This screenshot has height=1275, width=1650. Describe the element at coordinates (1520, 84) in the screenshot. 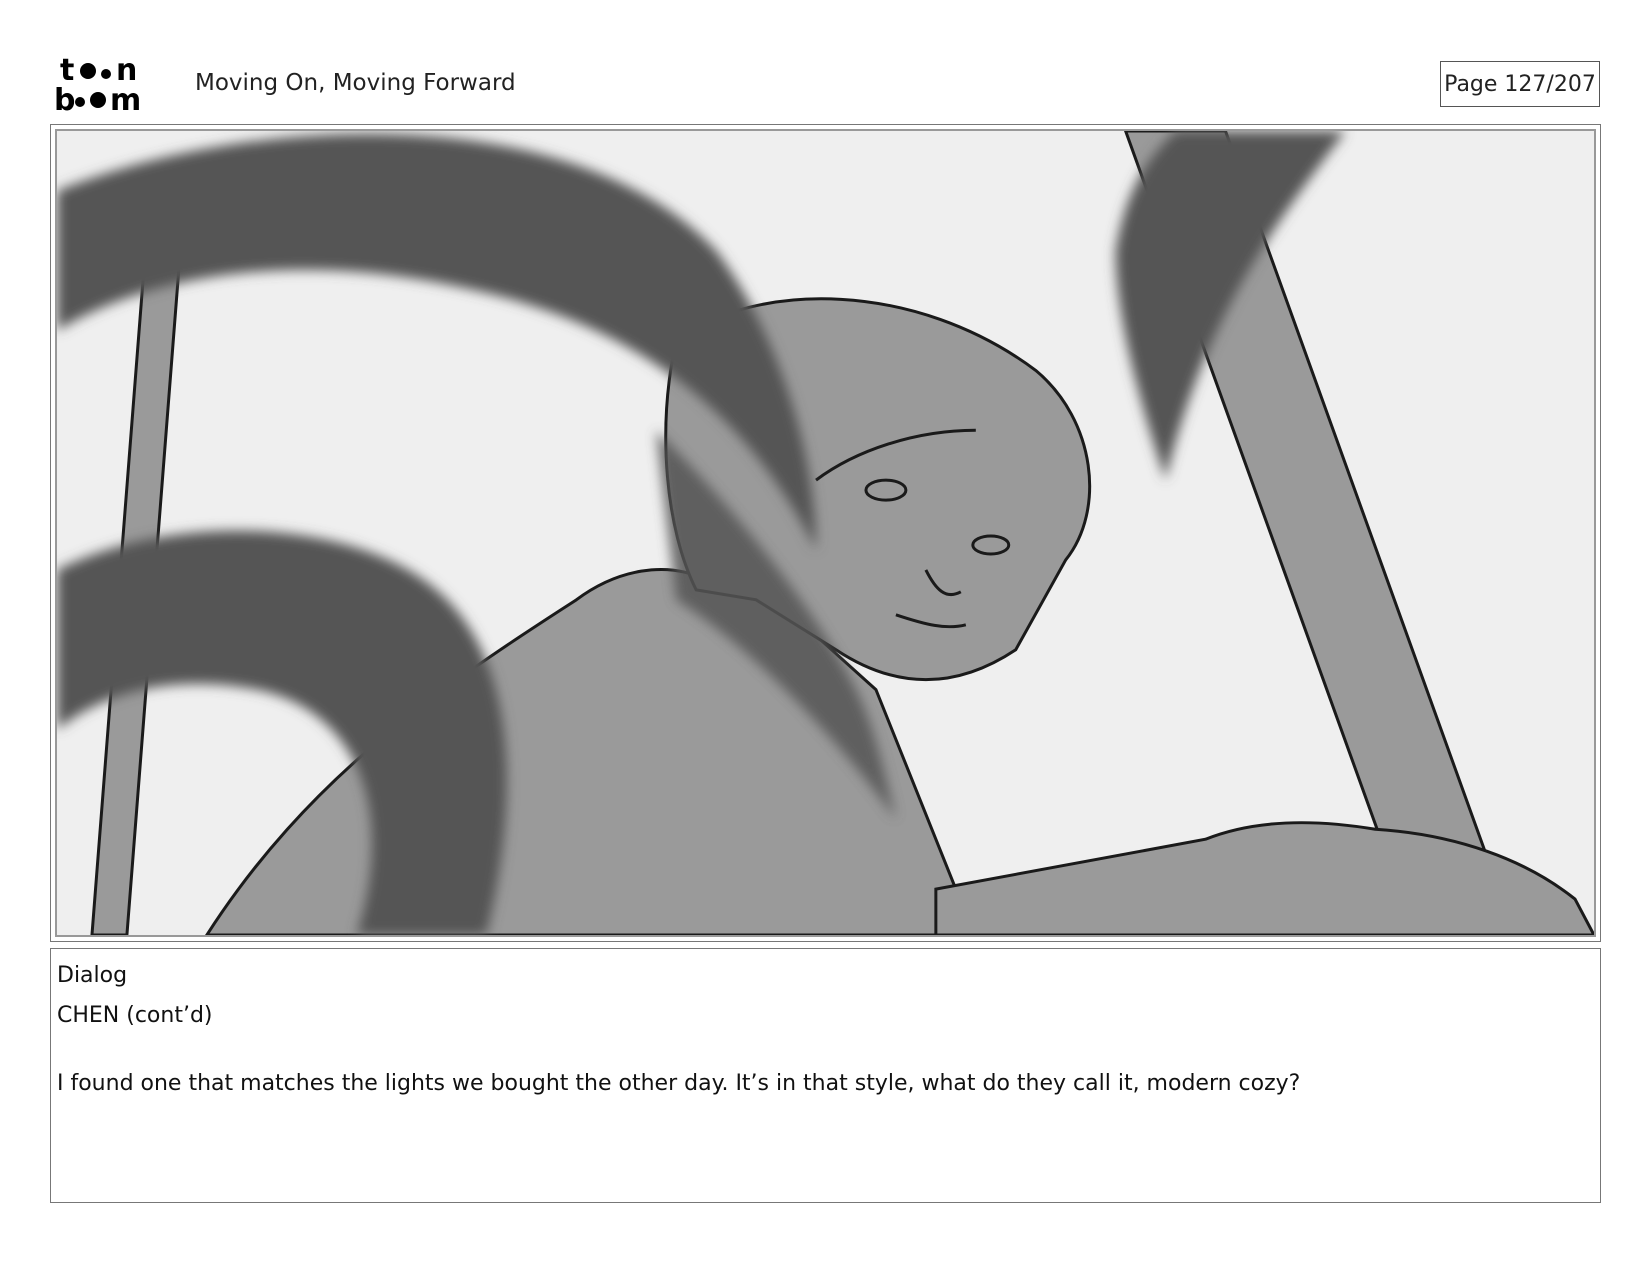

I see `page-number-badge: Page 127/207` at that location.